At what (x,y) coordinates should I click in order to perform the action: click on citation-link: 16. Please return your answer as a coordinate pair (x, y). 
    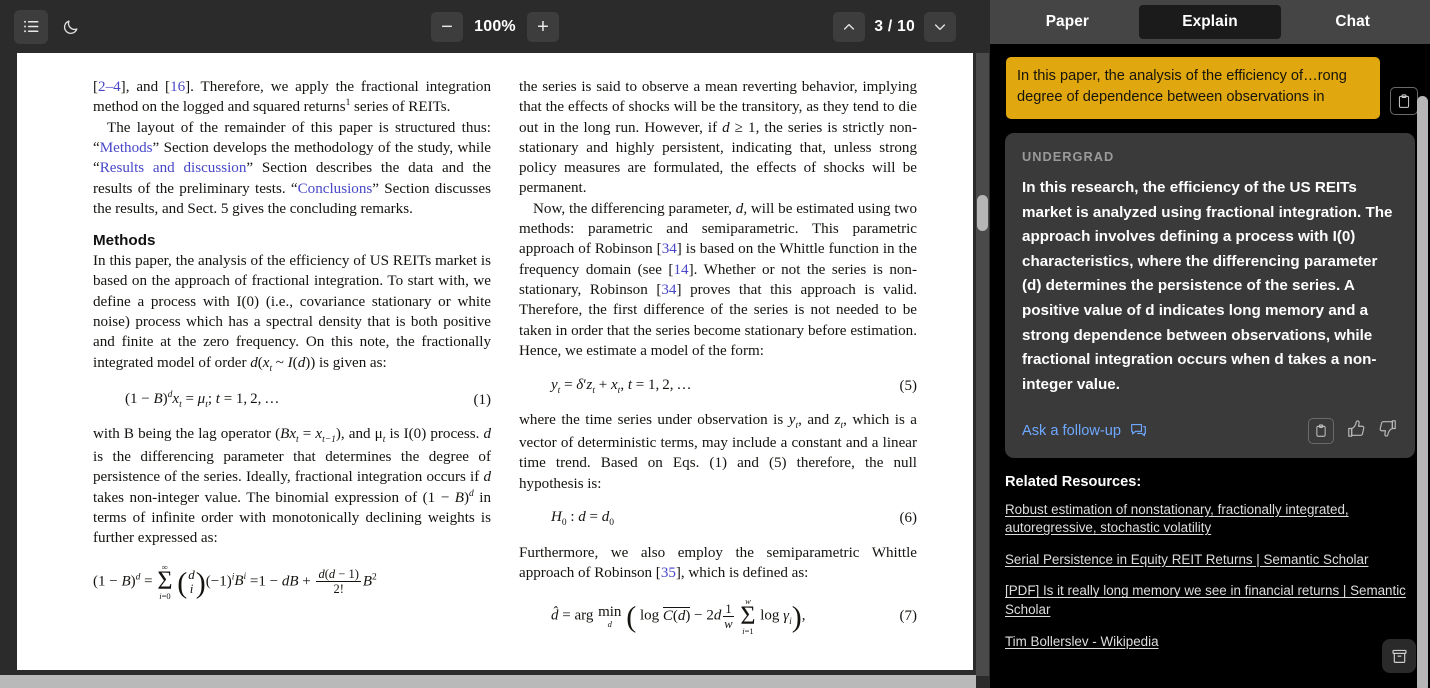
    Looking at the image, I should click on (177, 87).